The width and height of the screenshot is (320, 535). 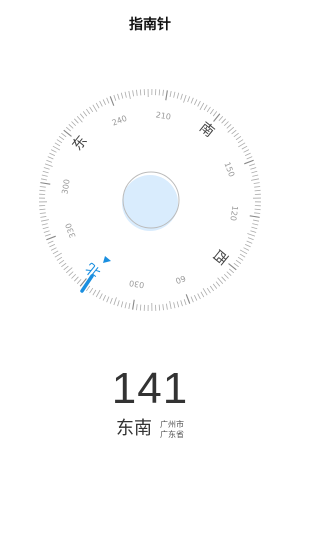 I want to click on degree-label: 030, so click(x=136, y=283).